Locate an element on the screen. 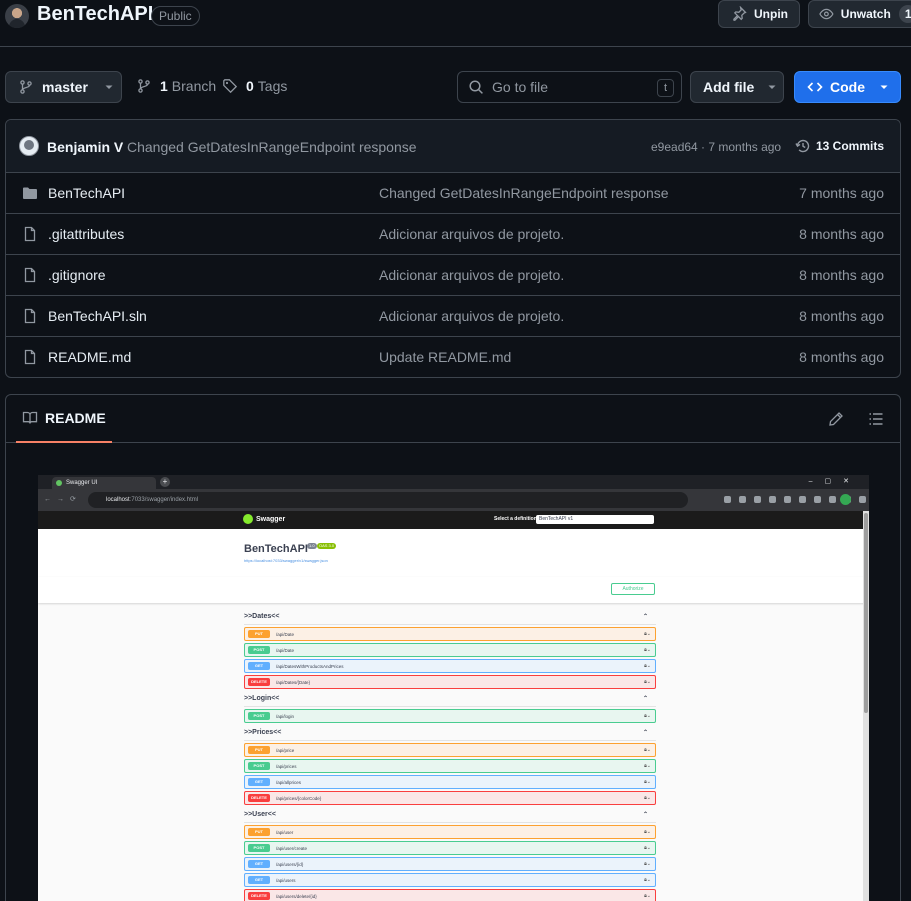 The width and height of the screenshot is (911, 901). unwatch-label: Unwatch is located at coordinates (865, 14).